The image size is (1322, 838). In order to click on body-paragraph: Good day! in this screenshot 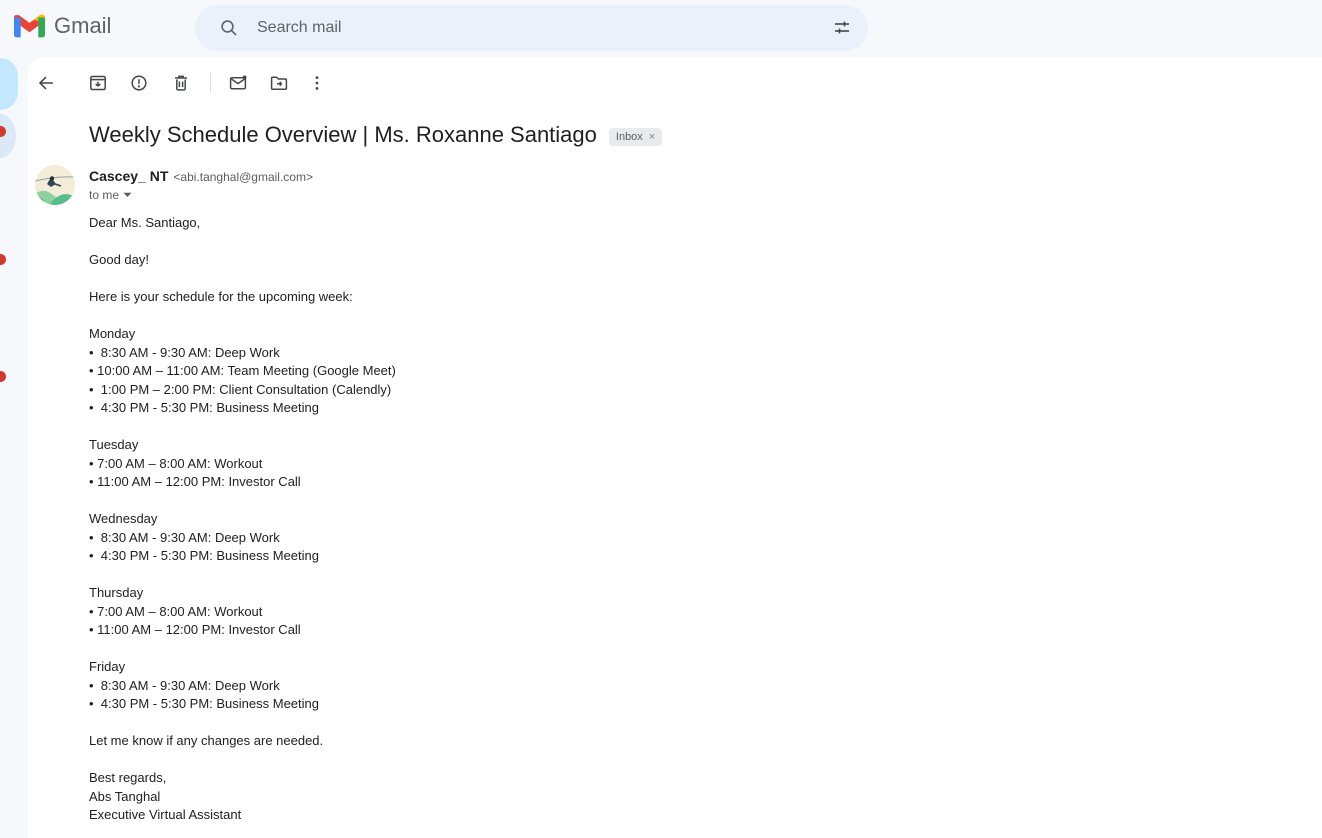, I will do `click(705, 260)`.